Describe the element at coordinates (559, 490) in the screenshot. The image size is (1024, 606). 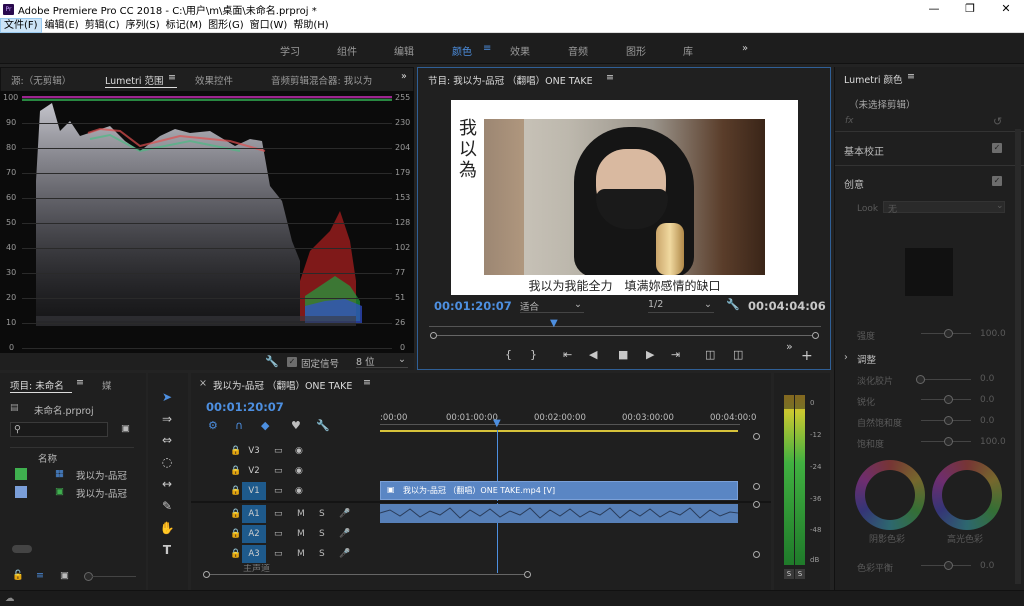
I see `video-clip: ▣ 我以为-品冠 （翻唱）ONE TAKE.mp4 [V]` at that location.